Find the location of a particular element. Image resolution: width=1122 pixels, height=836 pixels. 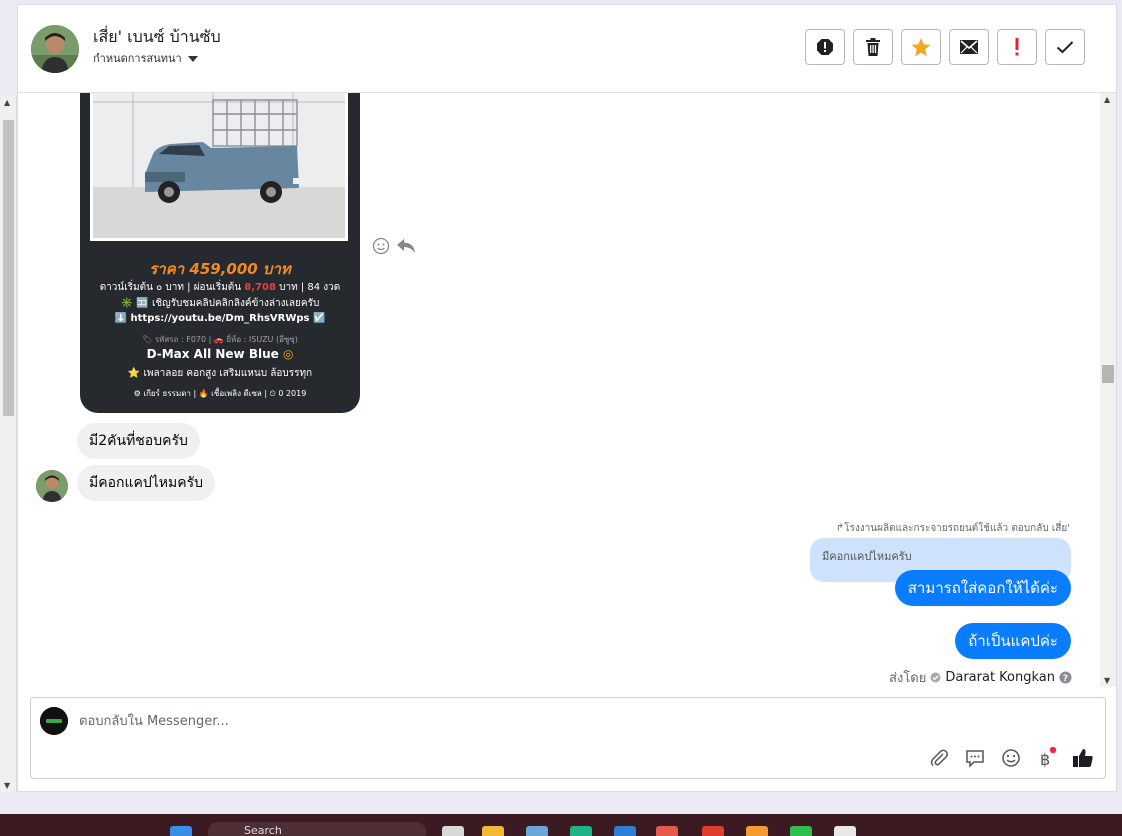

like-button is located at coordinates (1083, 758).